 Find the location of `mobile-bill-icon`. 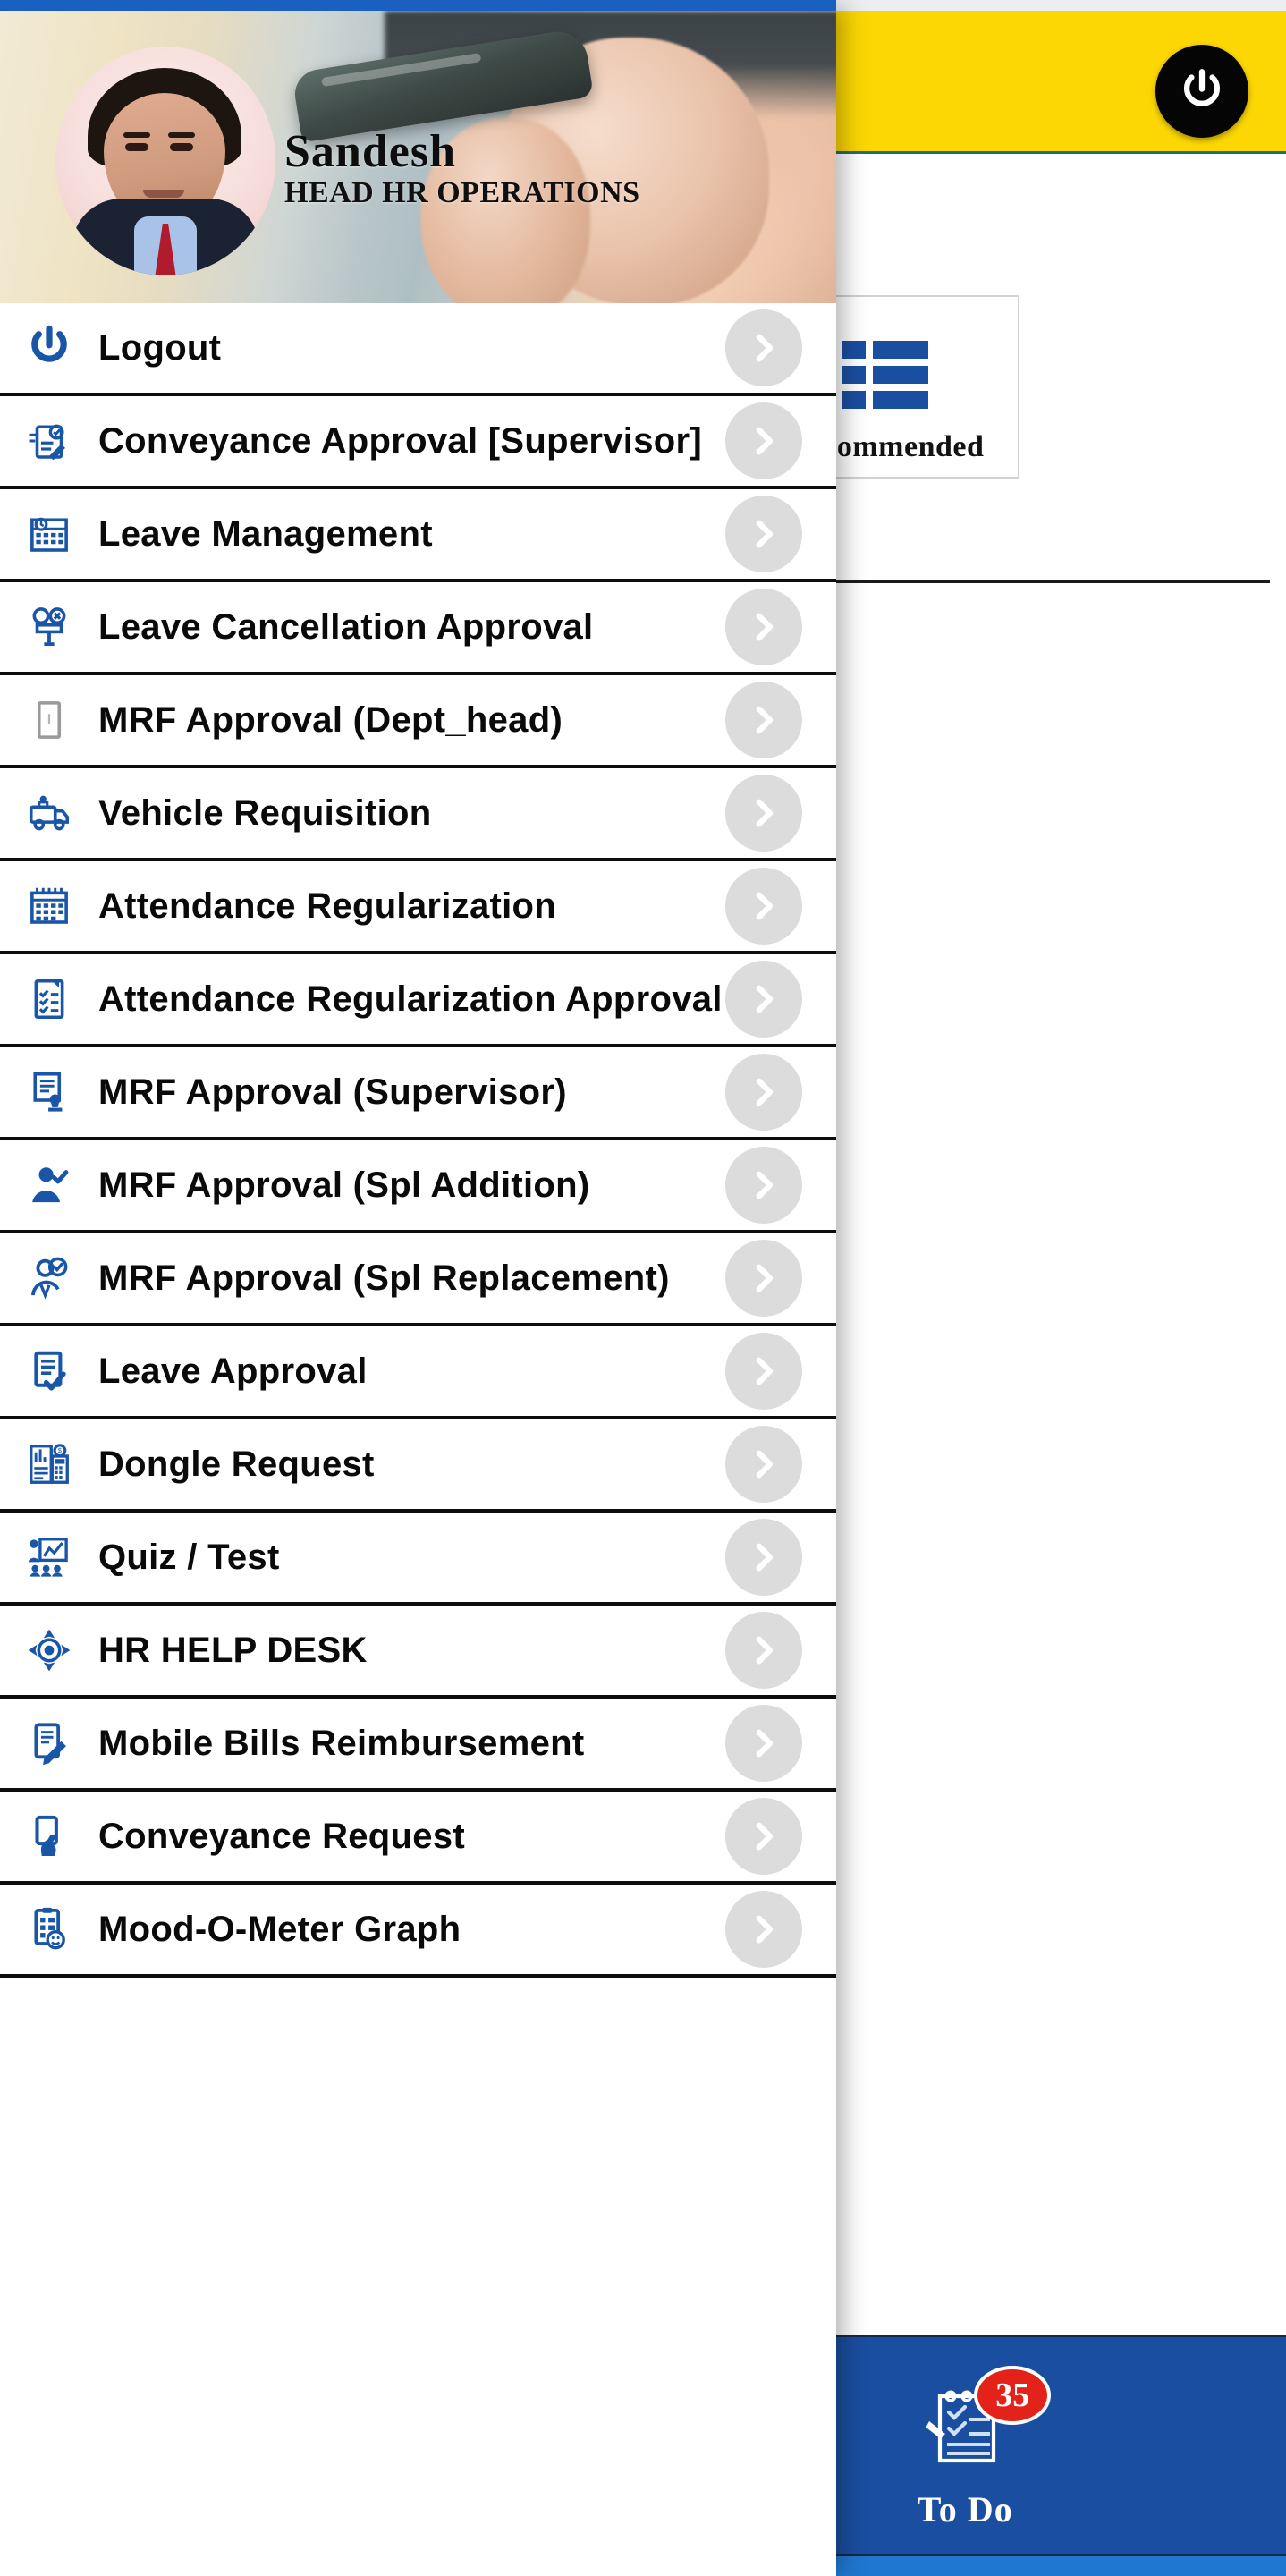

mobile-bill-icon is located at coordinates (49, 1743).